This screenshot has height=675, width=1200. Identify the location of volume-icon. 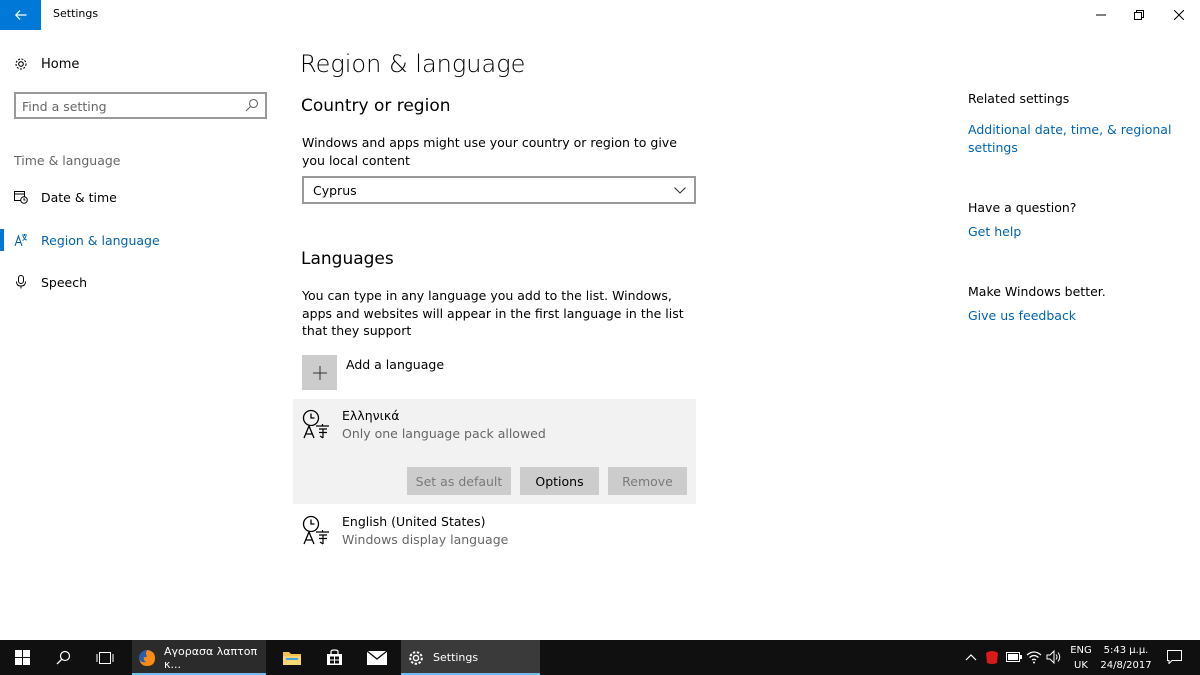
(1053, 657).